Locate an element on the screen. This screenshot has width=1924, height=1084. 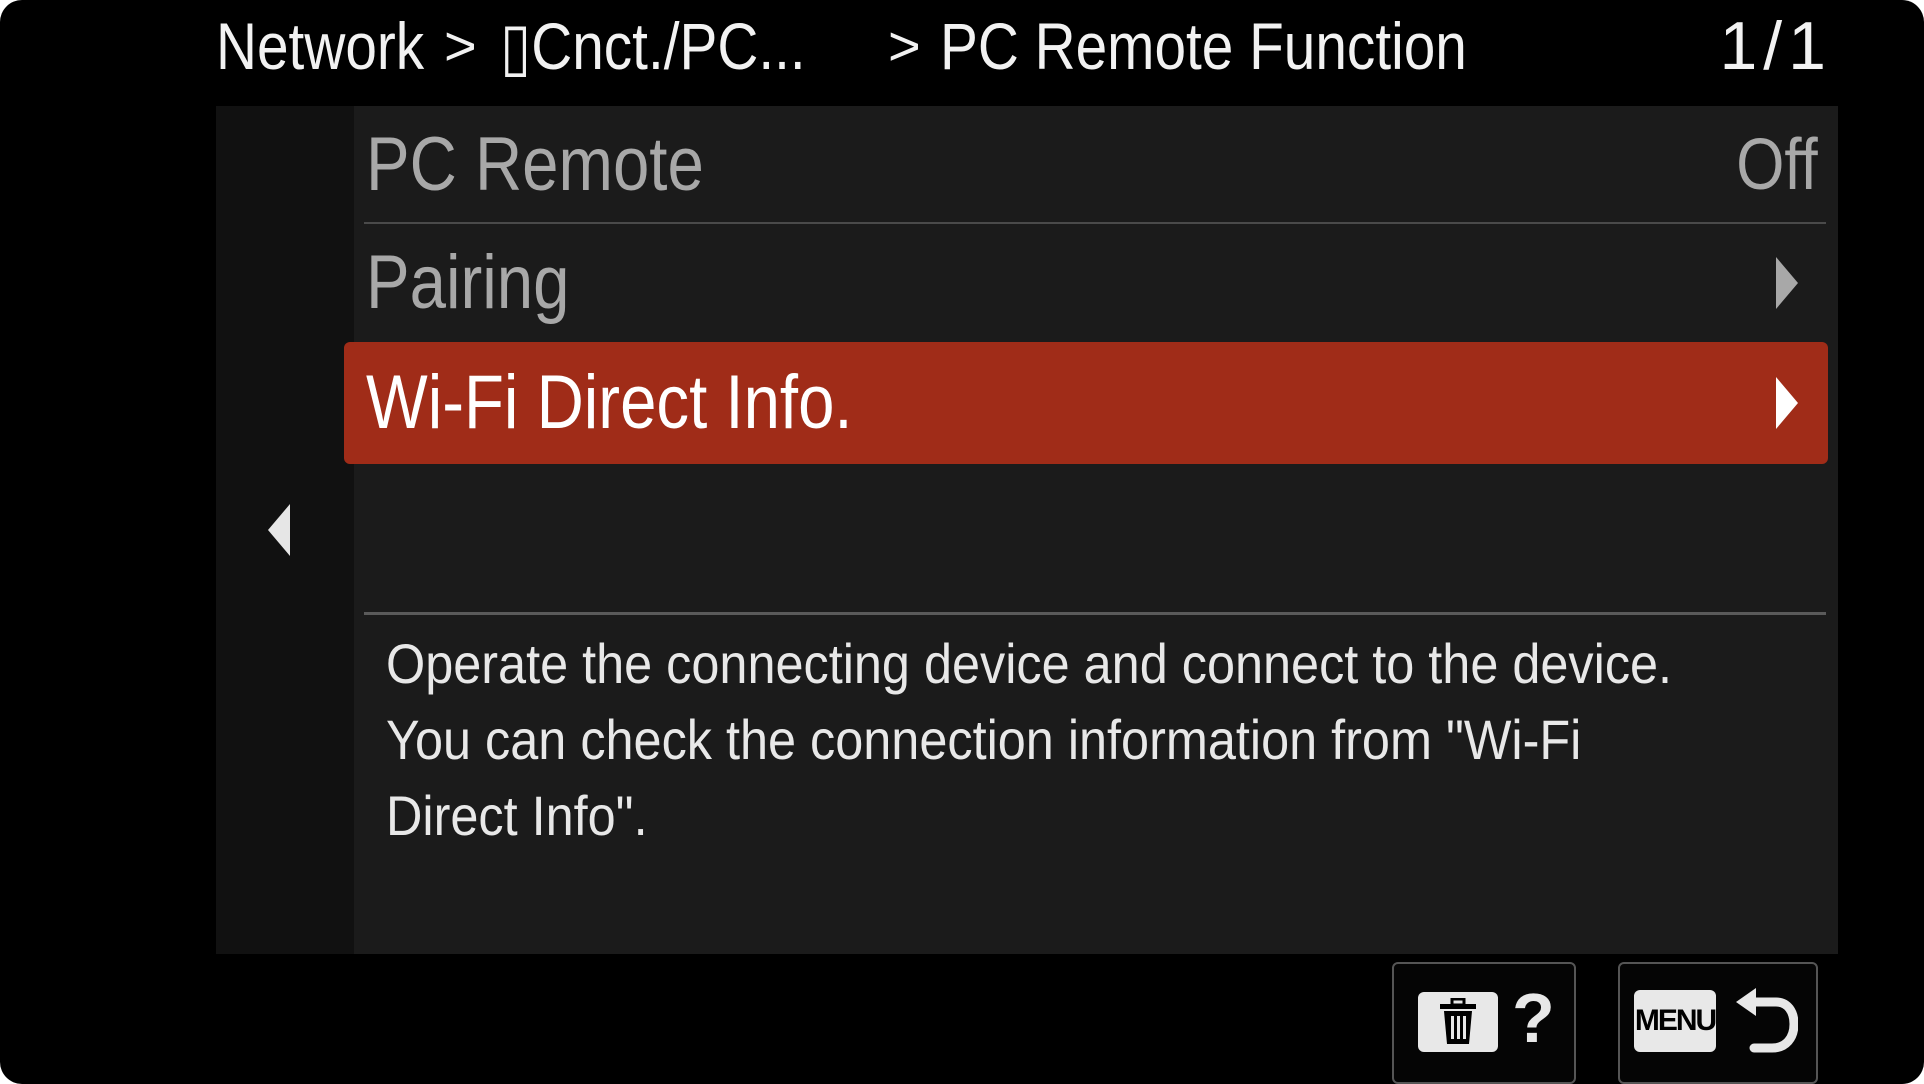
return-icon is located at coordinates (1767, 1020).